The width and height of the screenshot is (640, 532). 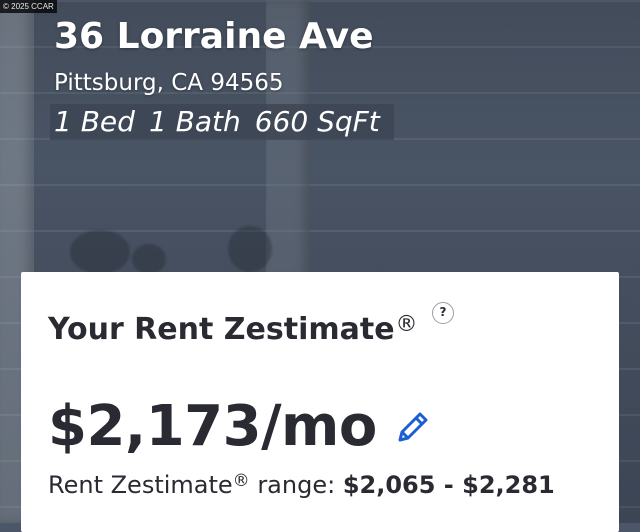 I want to click on card-title-text: Your Rent Zestimate, so click(x=221, y=329).